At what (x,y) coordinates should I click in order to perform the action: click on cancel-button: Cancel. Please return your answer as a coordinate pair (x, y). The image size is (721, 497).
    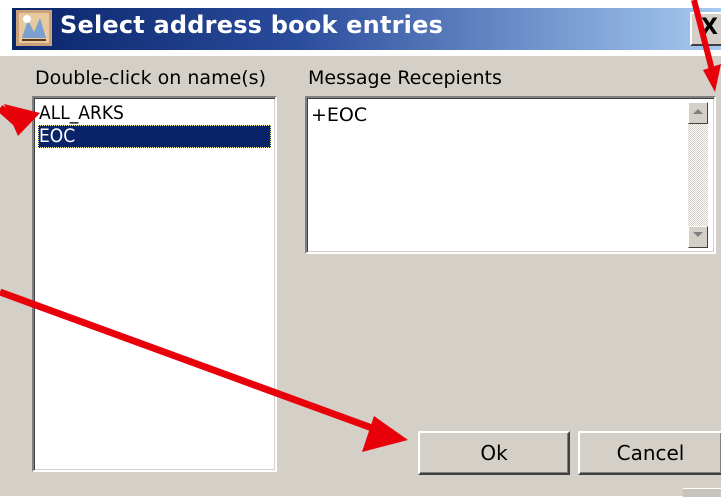
    Looking at the image, I should click on (649, 453).